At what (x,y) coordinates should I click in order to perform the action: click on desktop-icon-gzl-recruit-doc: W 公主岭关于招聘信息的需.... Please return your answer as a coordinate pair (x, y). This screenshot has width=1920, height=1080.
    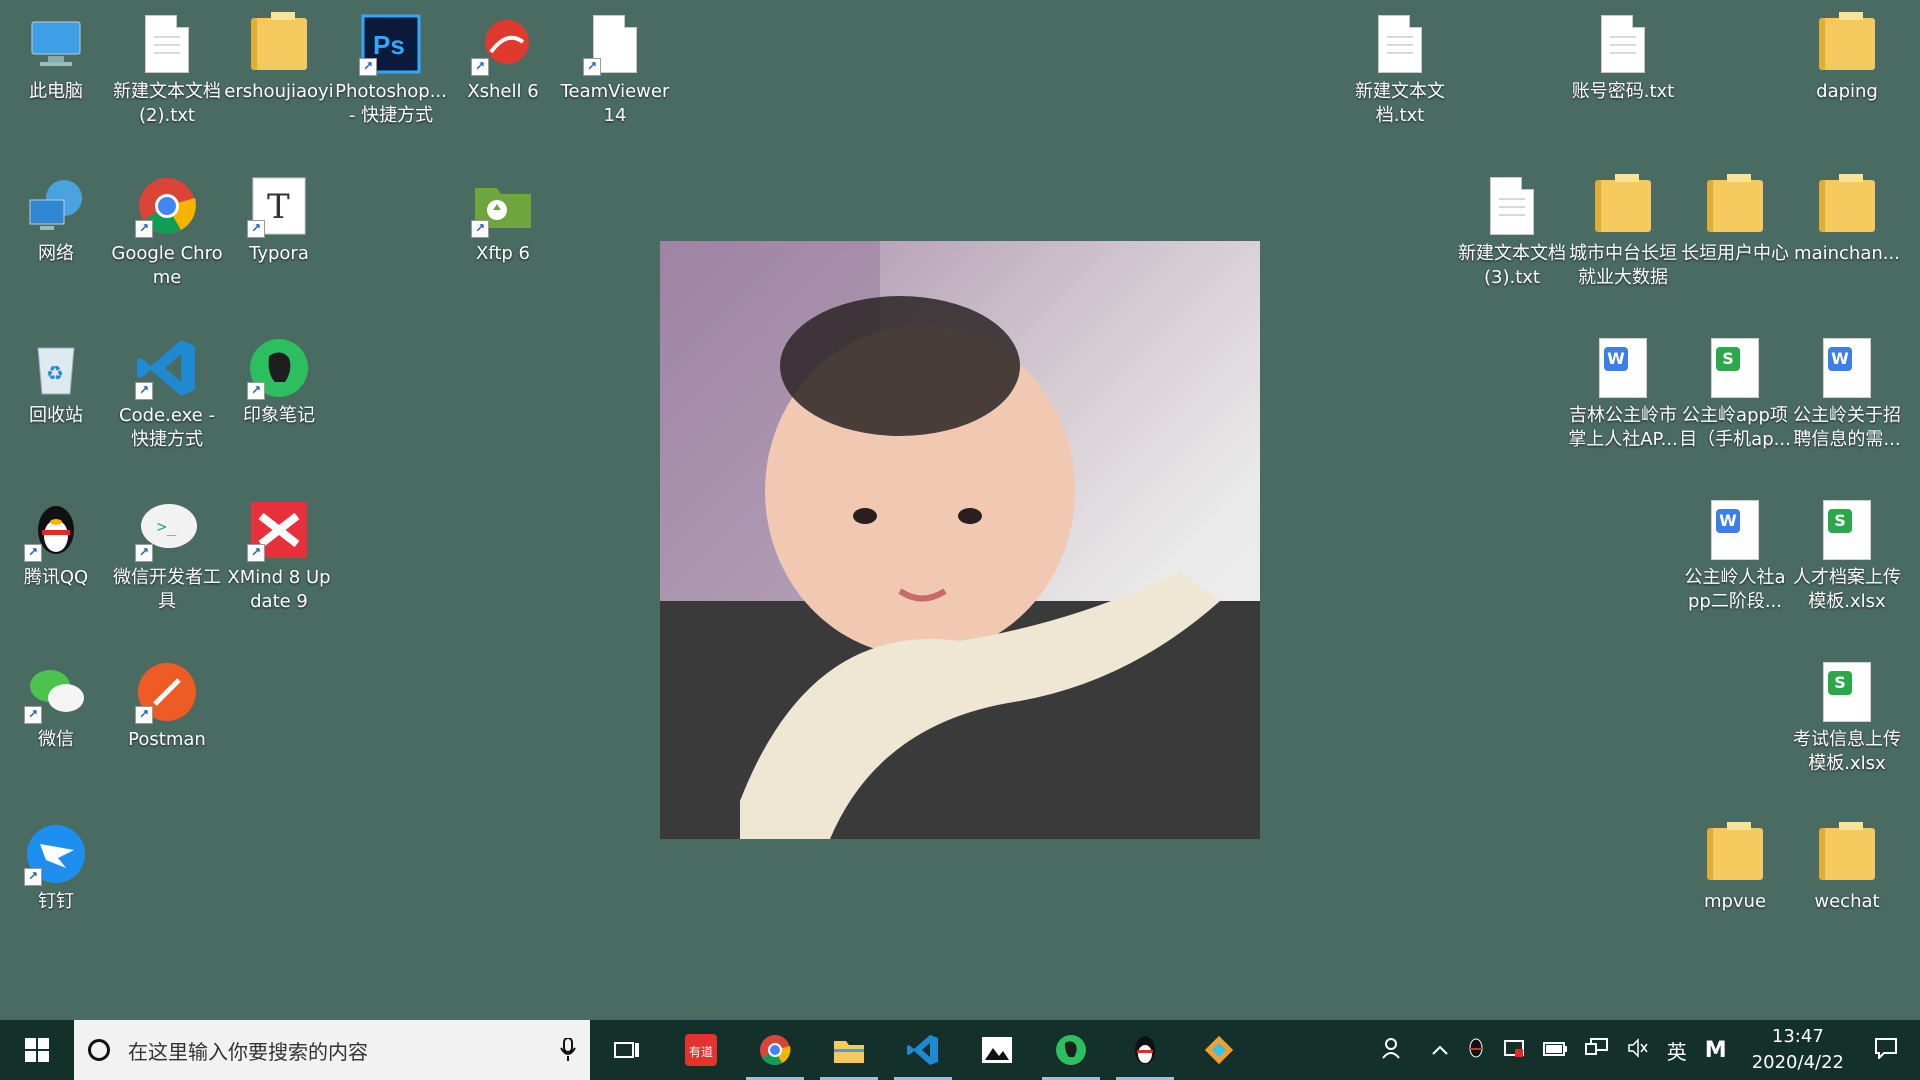
    Looking at the image, I should click on (1847, 390).